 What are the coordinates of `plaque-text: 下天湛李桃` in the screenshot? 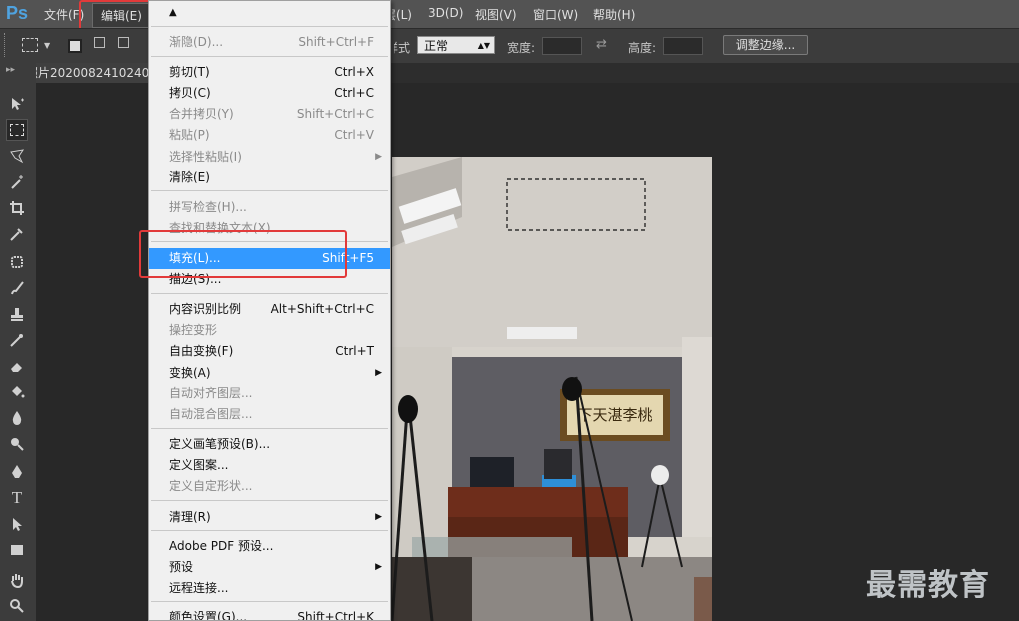 It's located at (614, 415).